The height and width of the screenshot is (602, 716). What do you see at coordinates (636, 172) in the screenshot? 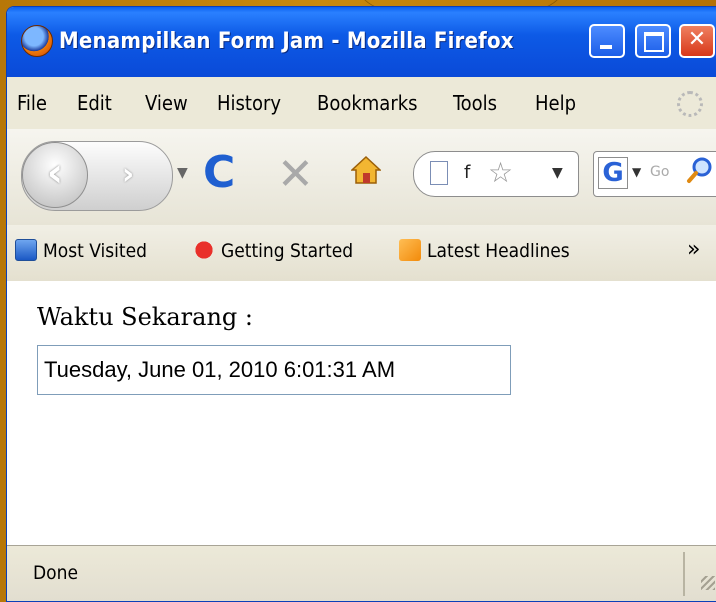
I see `search-engine-dropdown-icon: ▼` at bounding box center [636, 172].